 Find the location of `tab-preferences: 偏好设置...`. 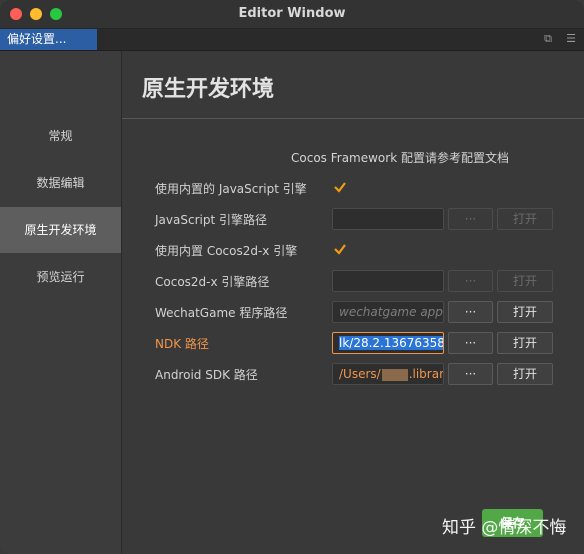

tab-preferences: 偏好设置... is located at coordinates (48, 39).